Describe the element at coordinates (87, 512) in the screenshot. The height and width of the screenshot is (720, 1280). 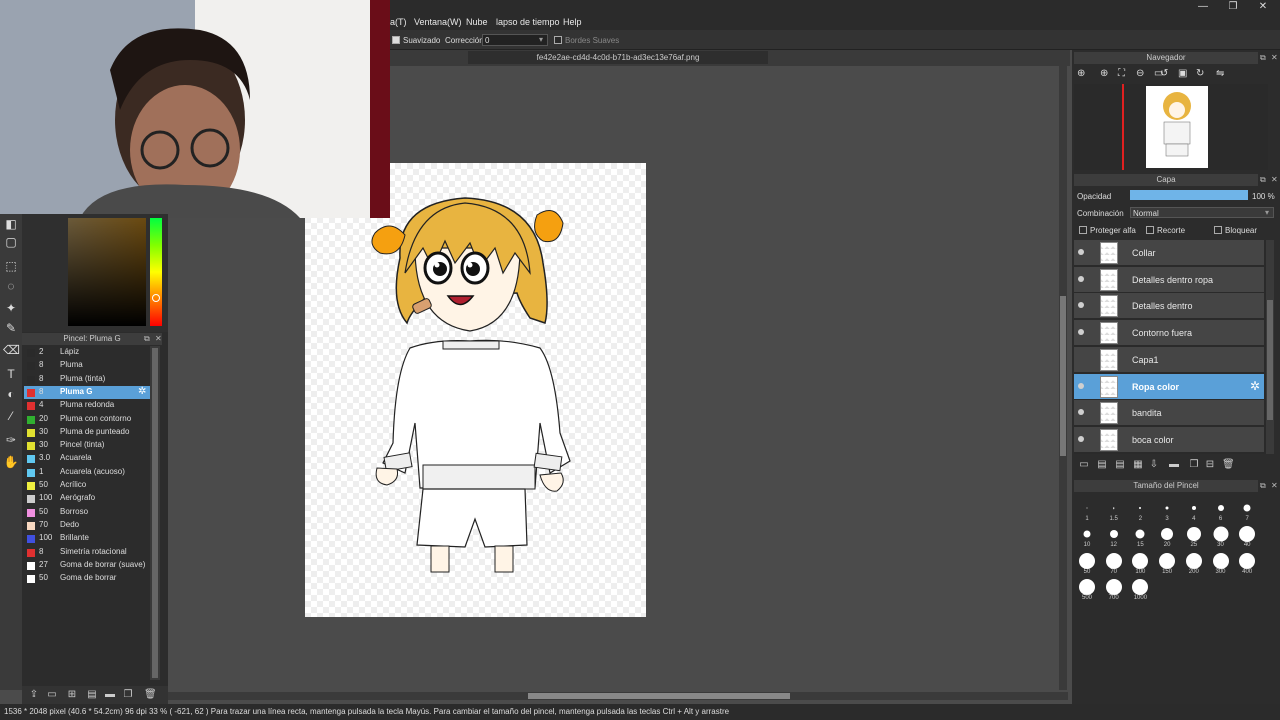
I see `brush-item: 50 Borroso` at that location.